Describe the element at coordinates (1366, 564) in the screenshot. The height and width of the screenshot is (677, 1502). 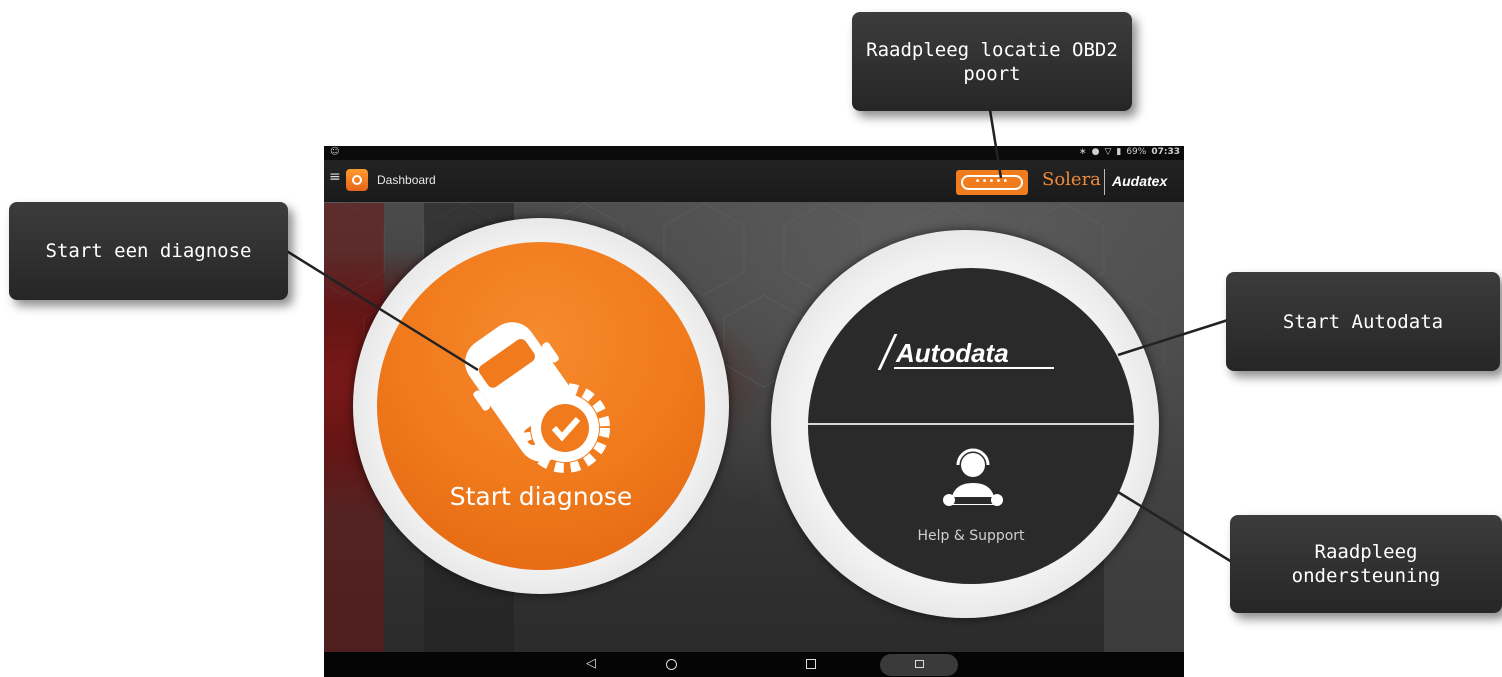
I see `callout-support: Raadpleeg ondersteuning` at that location.